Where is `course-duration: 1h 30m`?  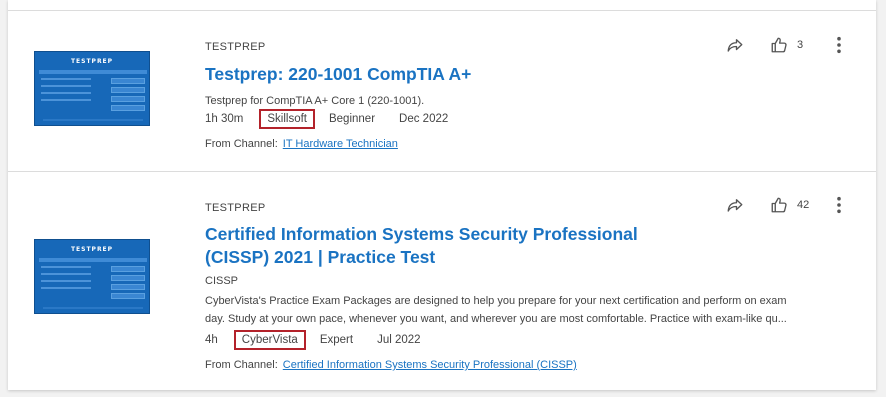
course-duration: 1h 30m is located at coordinates (224, 119).